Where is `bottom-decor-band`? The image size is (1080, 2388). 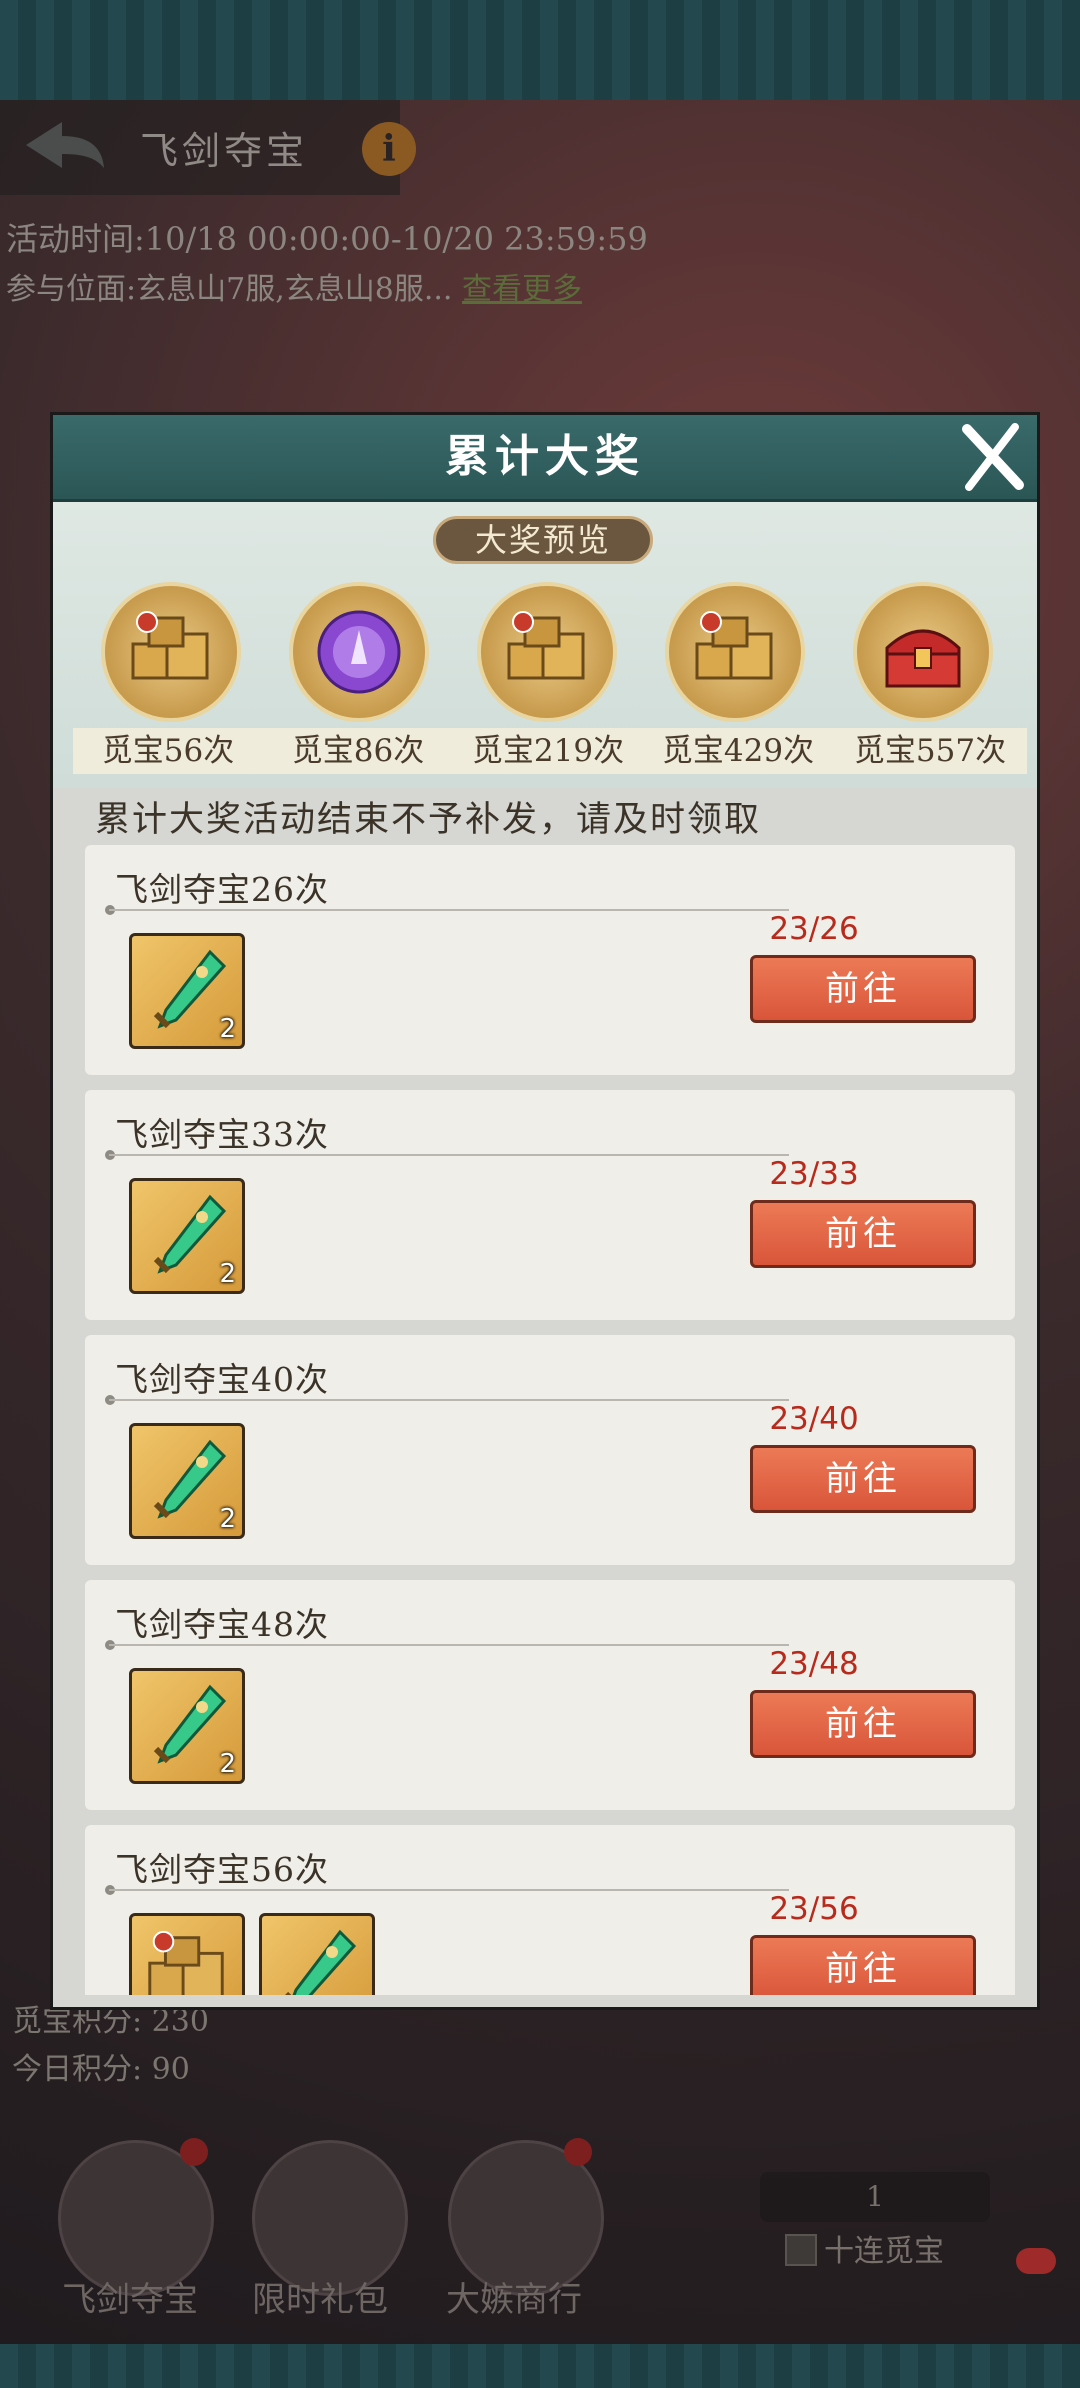
bottom-decor-band is located at coordinates (540, 2366).